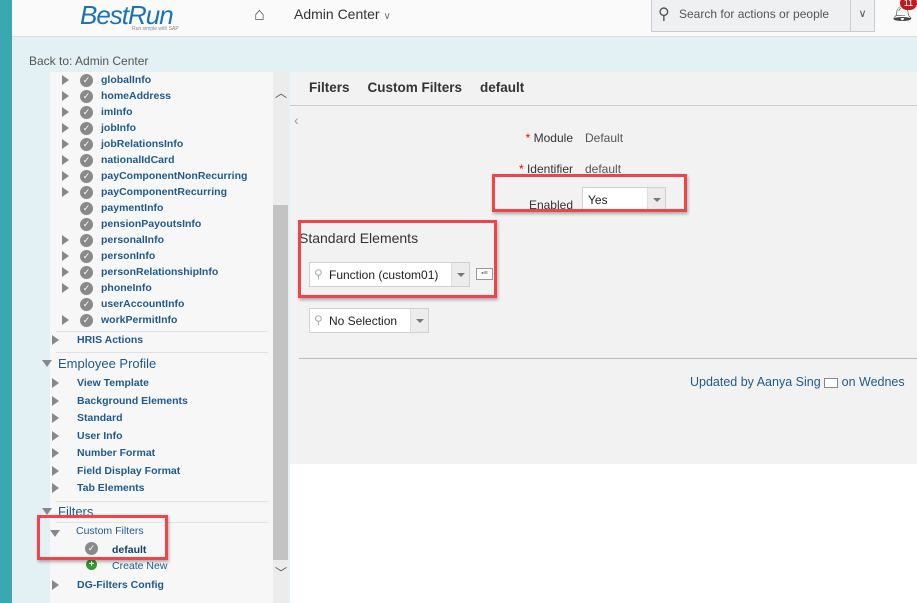 Image resolution: width=917 pixels, height=603 pixels. I want to click on breadcrumb-custom-filters: Custom Filters, so click(415, 87).